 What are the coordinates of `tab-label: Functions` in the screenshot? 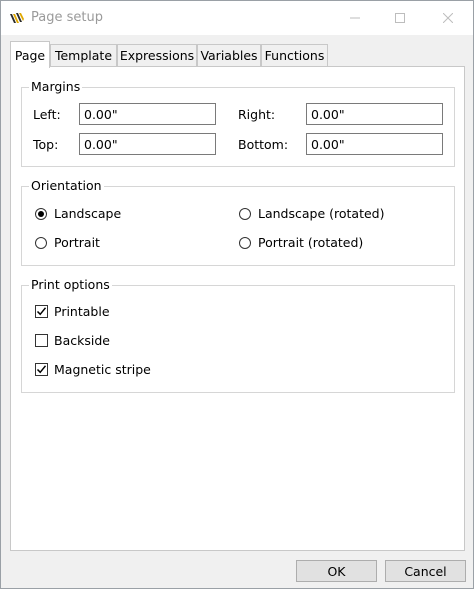 It's located at (294, 55).